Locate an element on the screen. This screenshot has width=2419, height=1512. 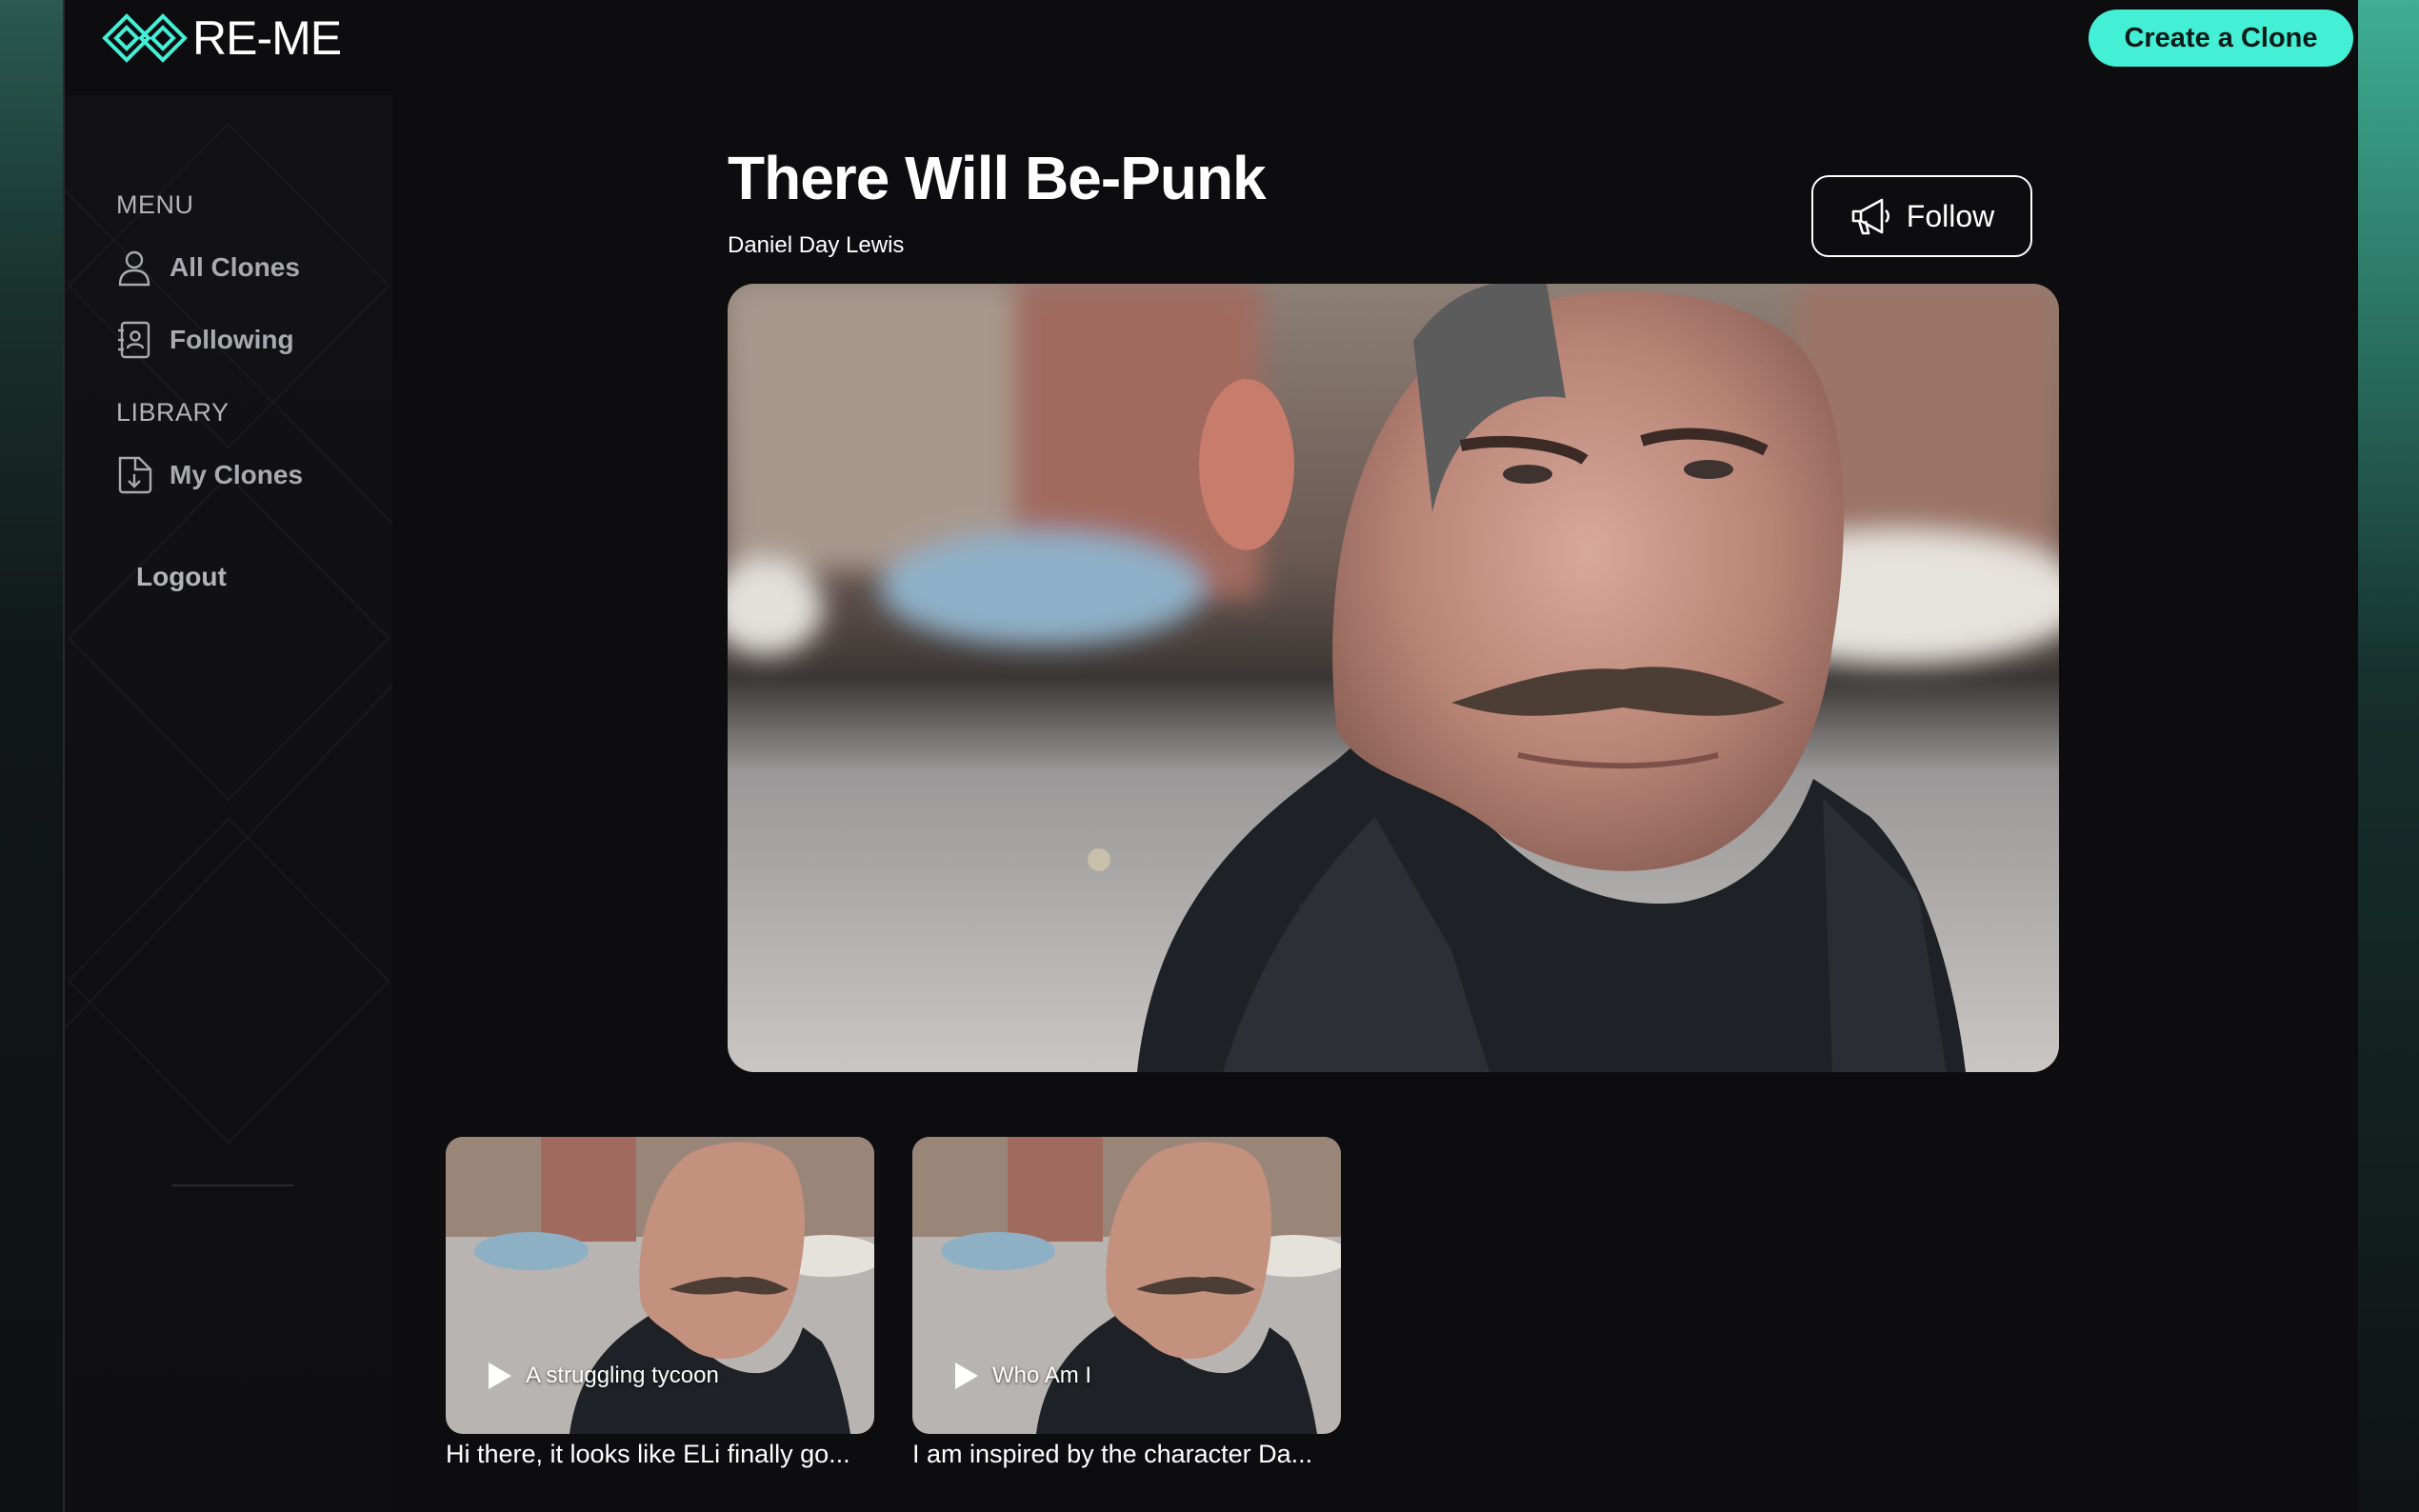
follow-button: Follow is located at coordinates (1921, 216).